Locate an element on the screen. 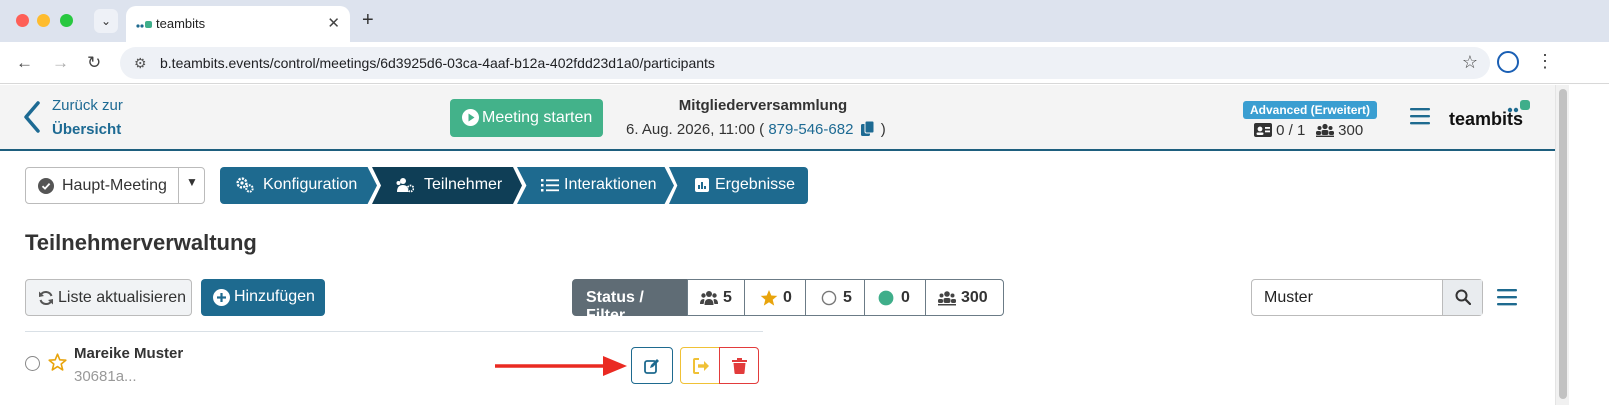 The width and height of the screenshot is (1609, 405). search-box is located at coordinates (1367, 297).